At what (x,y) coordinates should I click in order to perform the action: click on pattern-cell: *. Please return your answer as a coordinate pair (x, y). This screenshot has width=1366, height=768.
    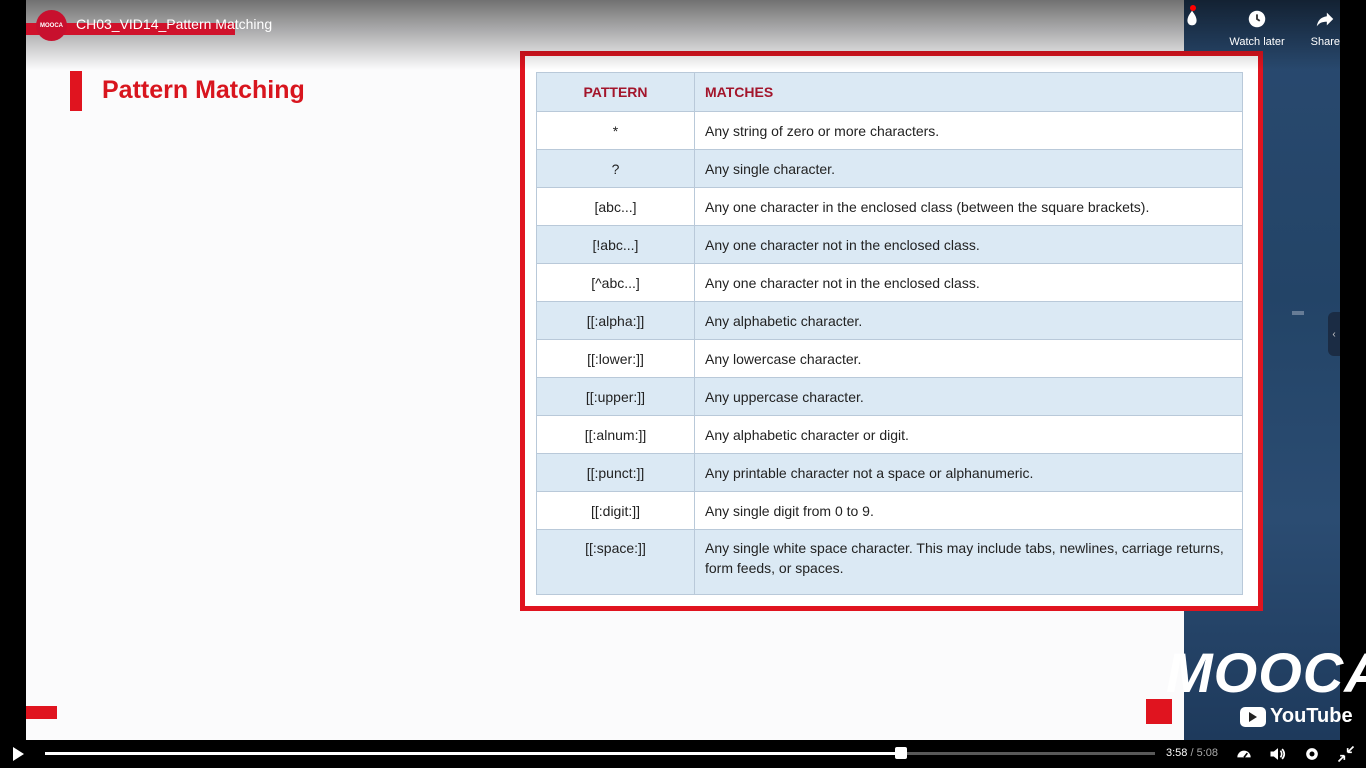
    Looking at the image, I should click on (615, 130).